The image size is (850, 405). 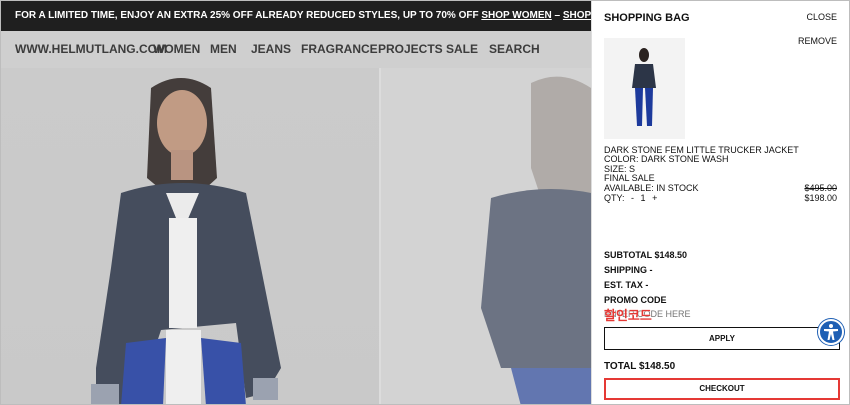 What do you see at coordinates (514, 49) in the screenshot?
I see `nav-item-search: SEARCH` at bounding box center [514, 49].